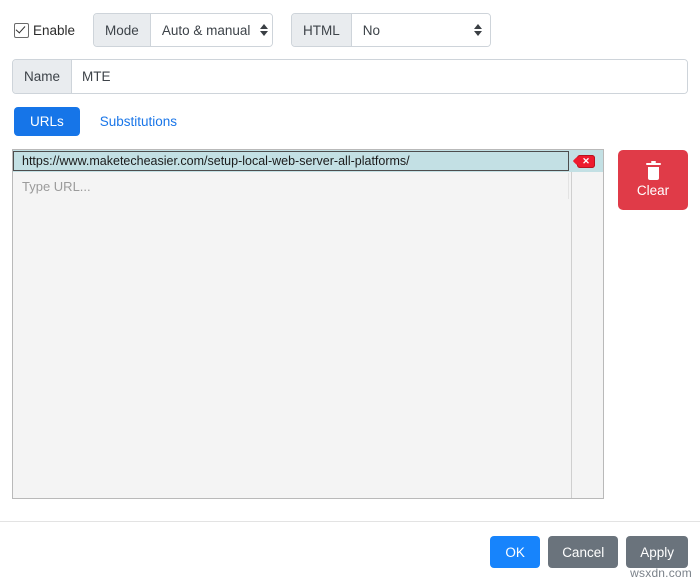  Describe the element at coordinates (47, 121) in the screenshot. I see `tab-urls: URLs` at that location.